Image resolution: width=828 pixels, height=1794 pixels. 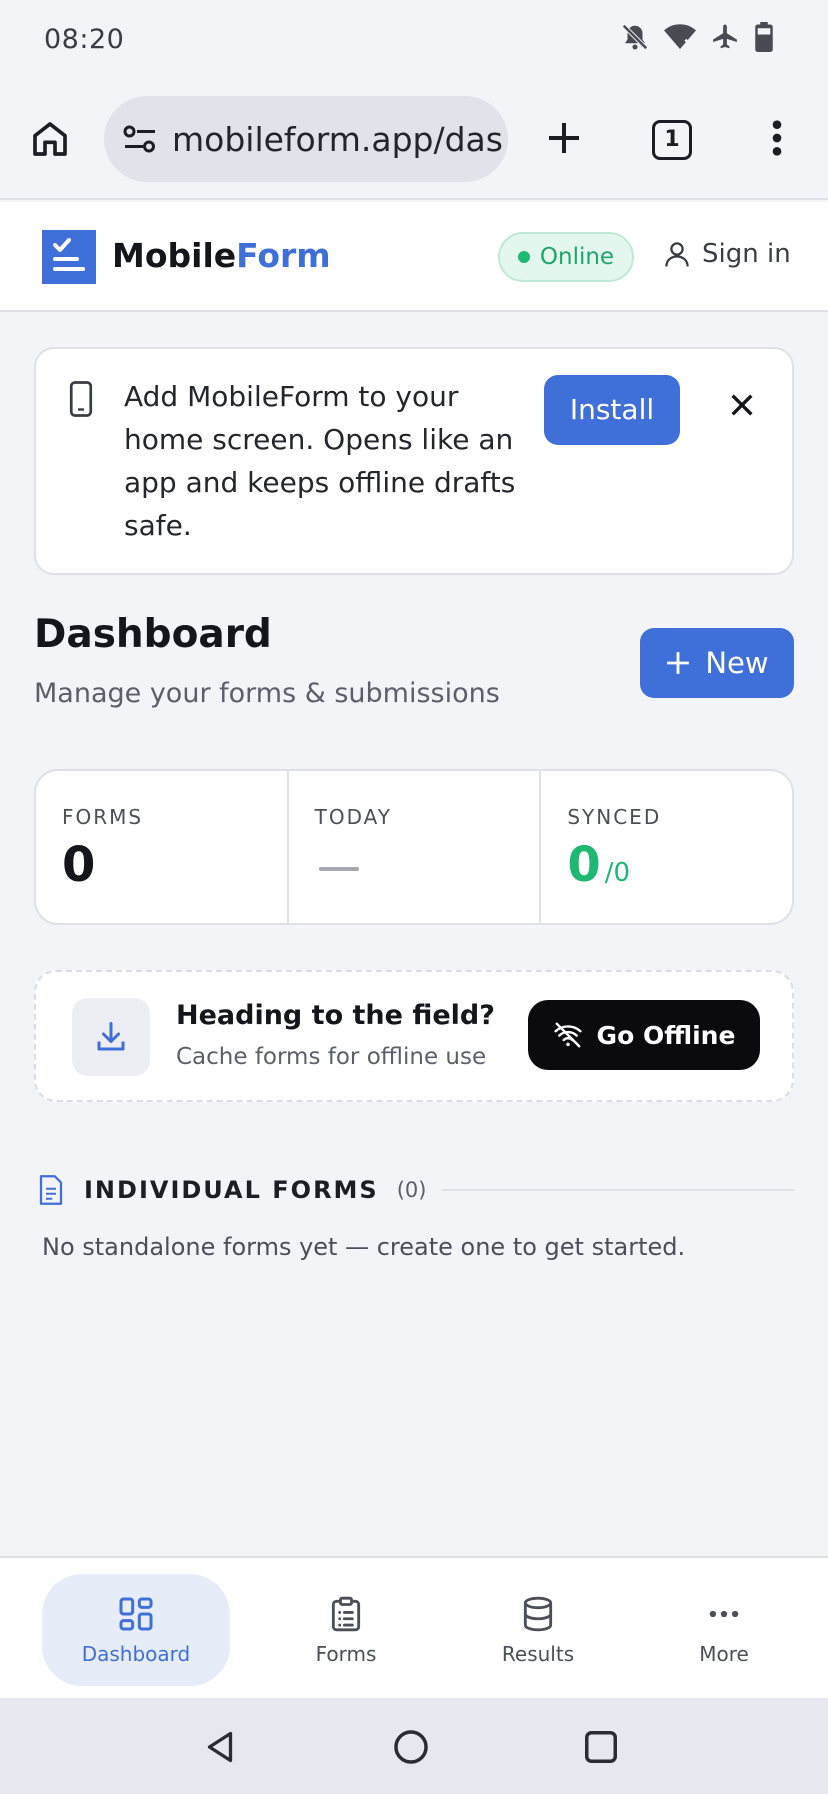 I want to click on stat-forms-label: FORMS, so click(x=103, y=817).